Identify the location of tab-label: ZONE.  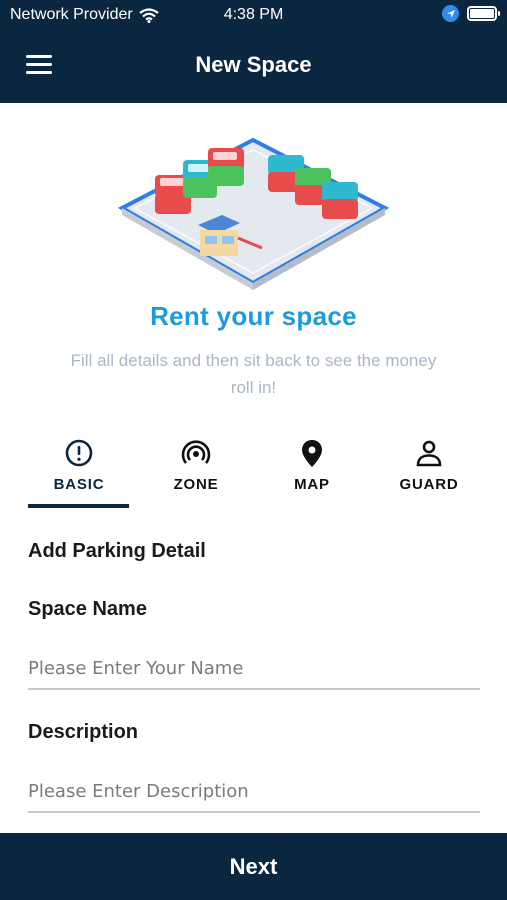
(196, 484).